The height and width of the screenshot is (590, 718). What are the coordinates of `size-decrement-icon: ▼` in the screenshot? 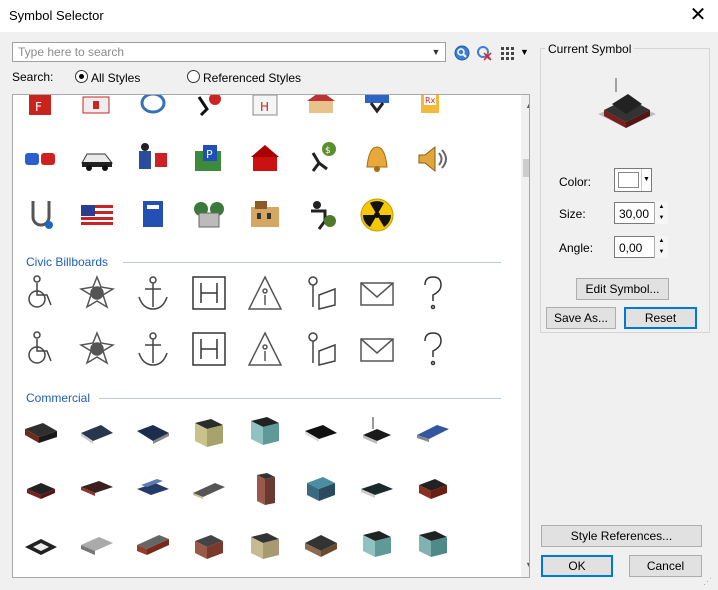 It's located at (661, 218).